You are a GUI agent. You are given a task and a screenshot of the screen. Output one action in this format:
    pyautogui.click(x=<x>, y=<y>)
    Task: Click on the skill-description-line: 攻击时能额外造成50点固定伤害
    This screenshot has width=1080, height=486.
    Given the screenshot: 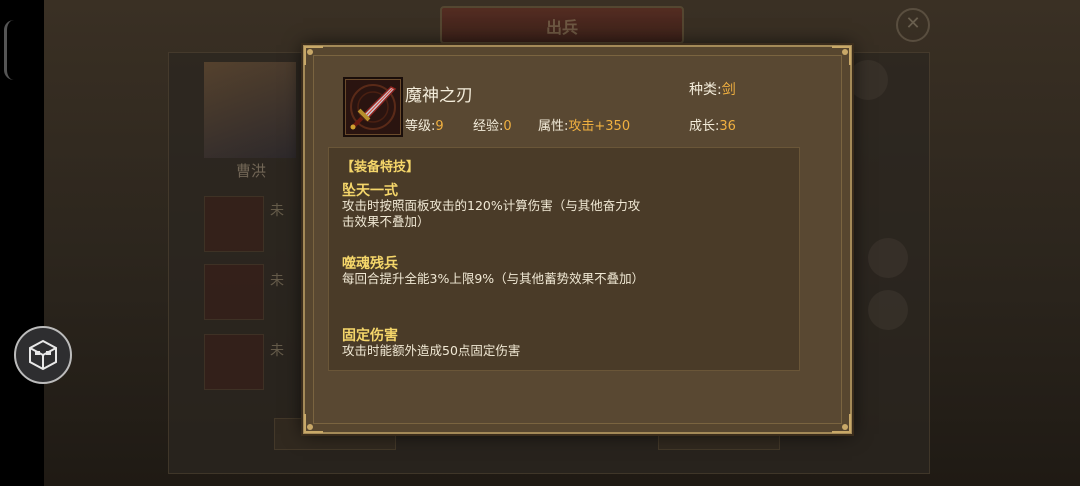 What is the action you would take?
    pyautogui.click(x=431, y=350)
    